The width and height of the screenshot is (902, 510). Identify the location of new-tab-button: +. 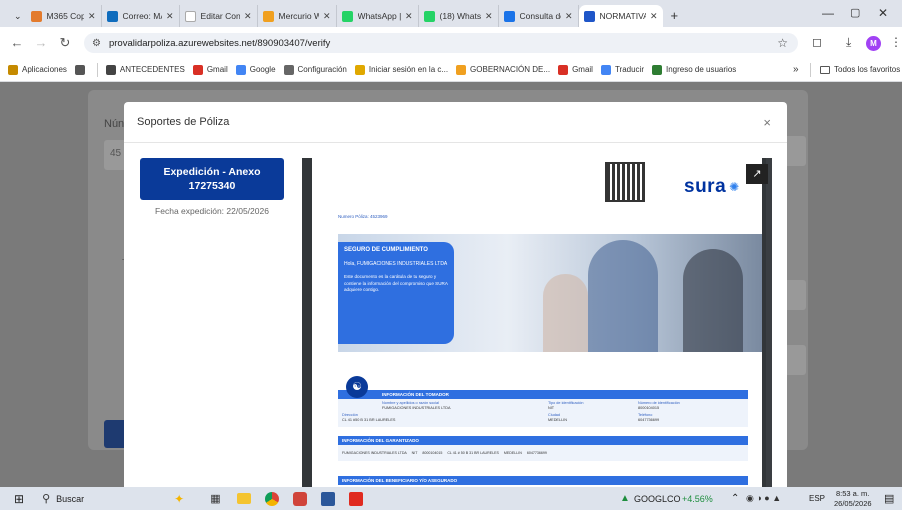
(675, 15).